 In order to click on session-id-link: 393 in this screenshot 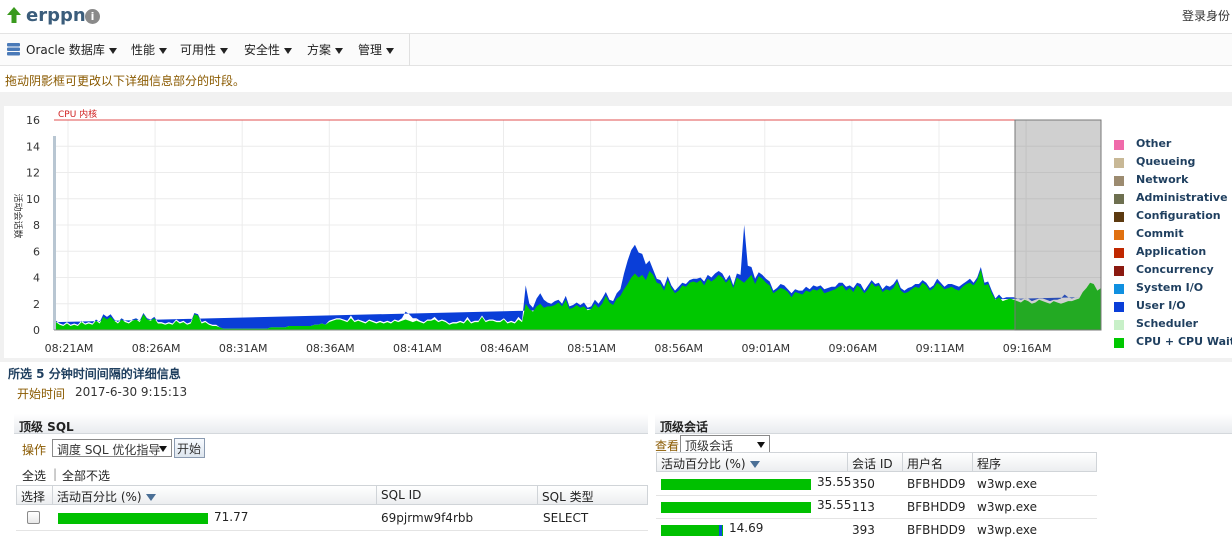, I will do `click(863, 530)`.